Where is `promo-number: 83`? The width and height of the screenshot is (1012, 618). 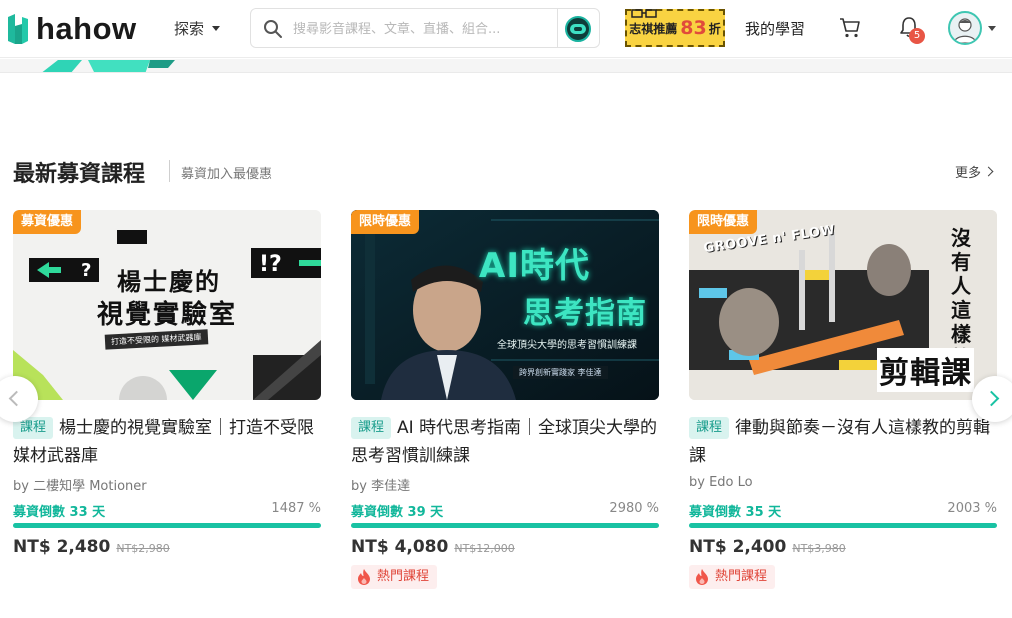
promo-number: 83 is located at coordinates (693, 28).